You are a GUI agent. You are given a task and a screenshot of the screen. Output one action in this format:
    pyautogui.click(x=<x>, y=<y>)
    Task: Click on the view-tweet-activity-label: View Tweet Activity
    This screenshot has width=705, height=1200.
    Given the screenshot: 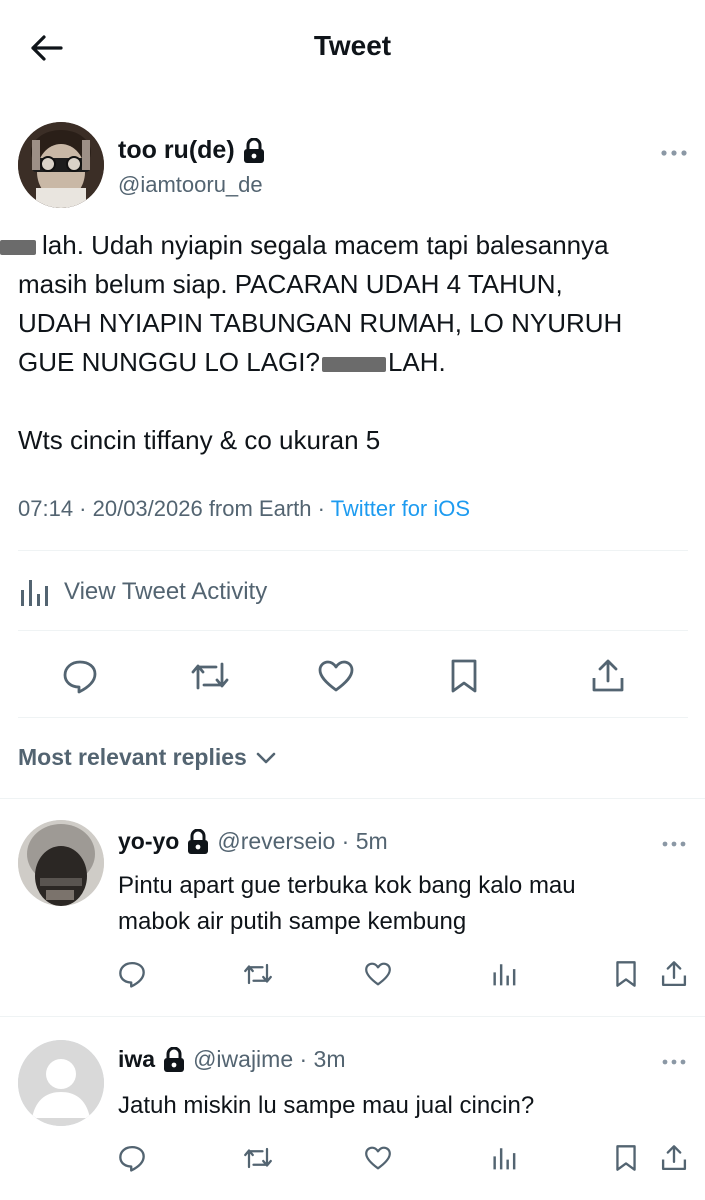 What is the action you would take?
    pyautogui.click(x=166, y=591)
    